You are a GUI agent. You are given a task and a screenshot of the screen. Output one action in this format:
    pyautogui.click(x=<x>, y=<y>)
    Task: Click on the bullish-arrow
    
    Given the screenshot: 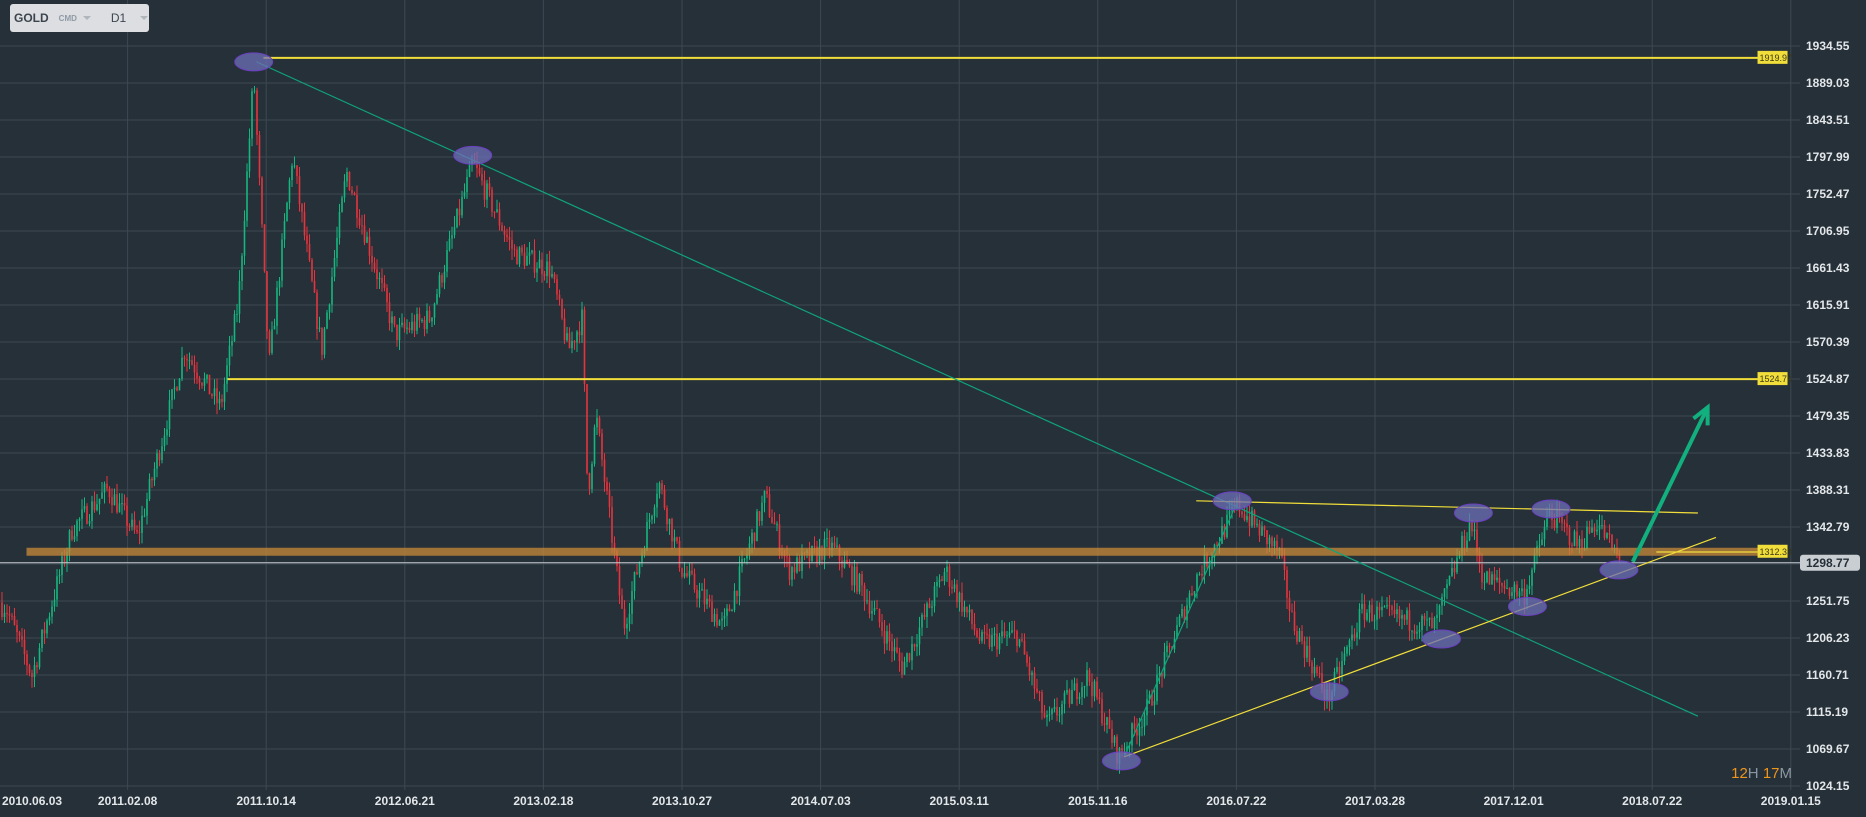 What is the action you would take?
    pyautogui.click(x=1670, y=484)
    